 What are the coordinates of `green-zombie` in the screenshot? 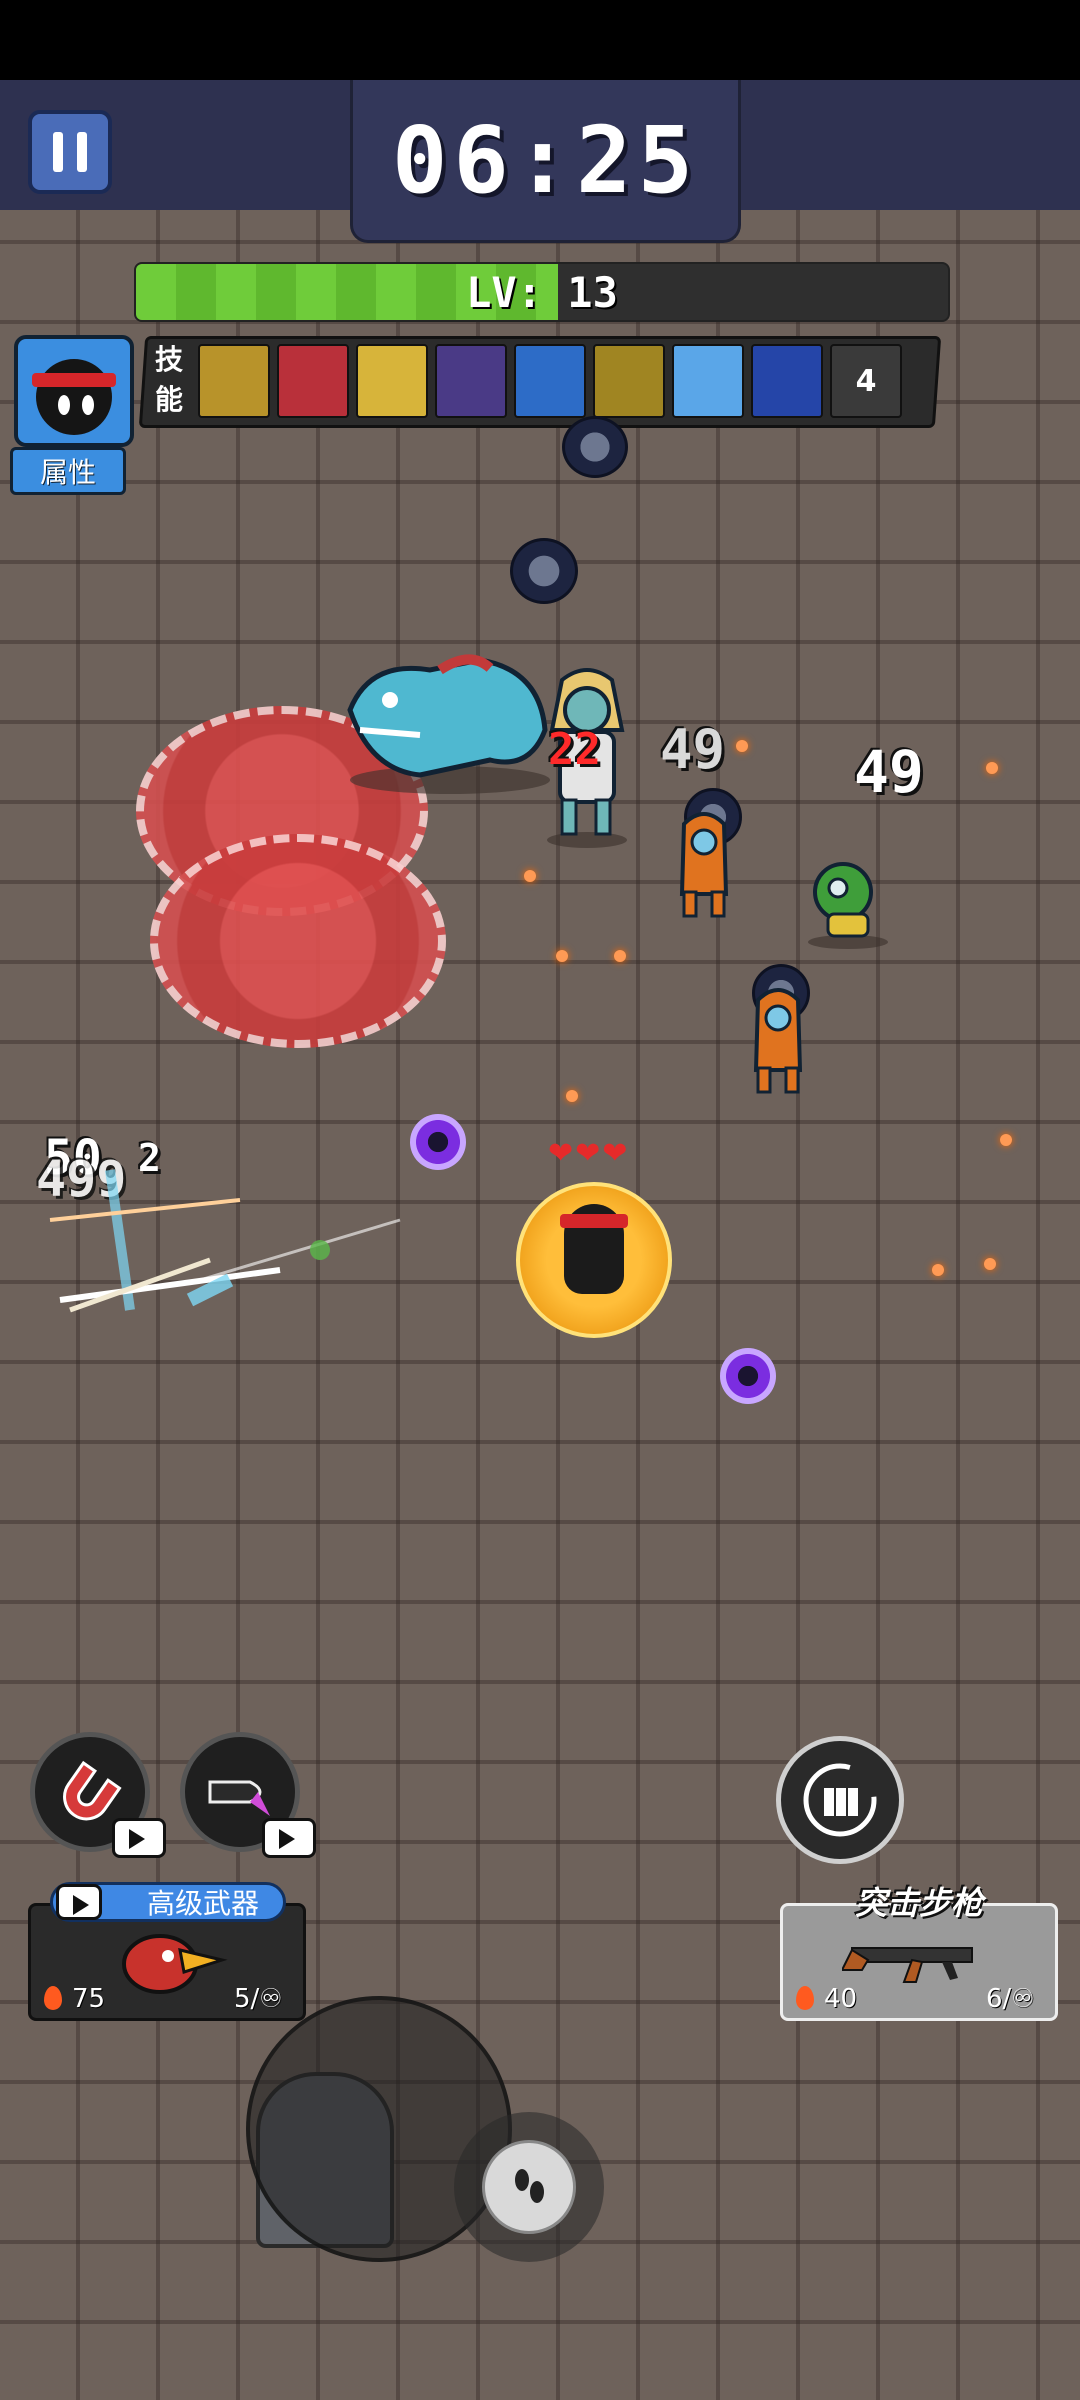 It's located at (848, 905).